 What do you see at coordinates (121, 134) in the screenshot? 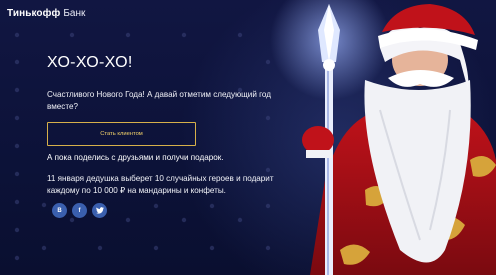
I see `become-client-button: Стать клиентом` at bounding box center [121, 134].